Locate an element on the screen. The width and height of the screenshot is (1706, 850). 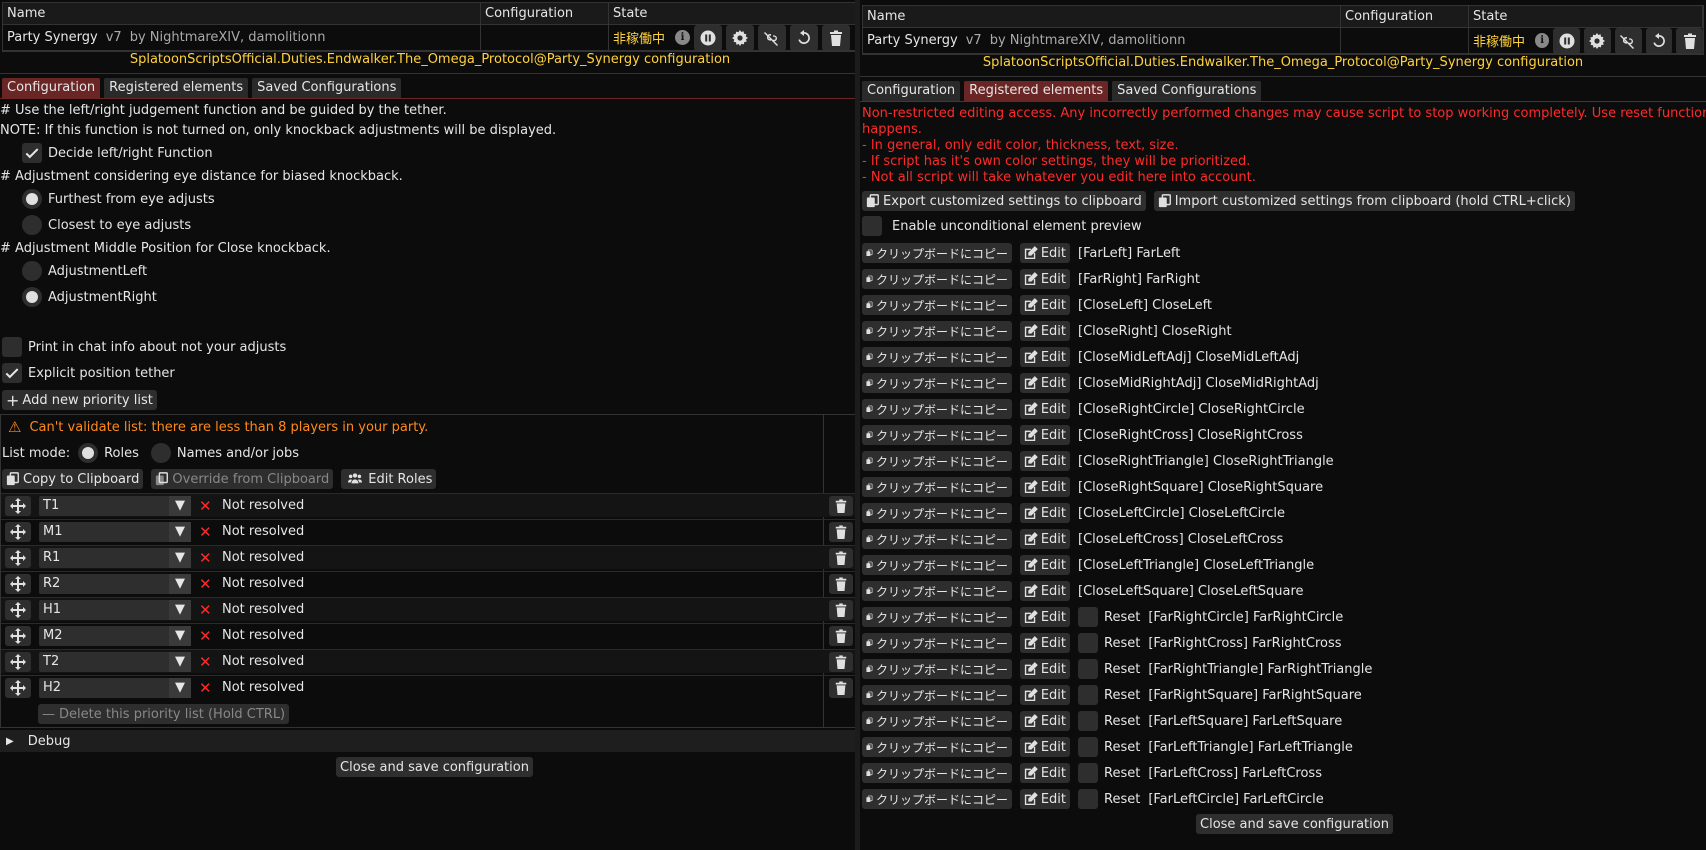
preview-checkbox-row: Enable unconditional element preview is located at coordinates (1002, 226).